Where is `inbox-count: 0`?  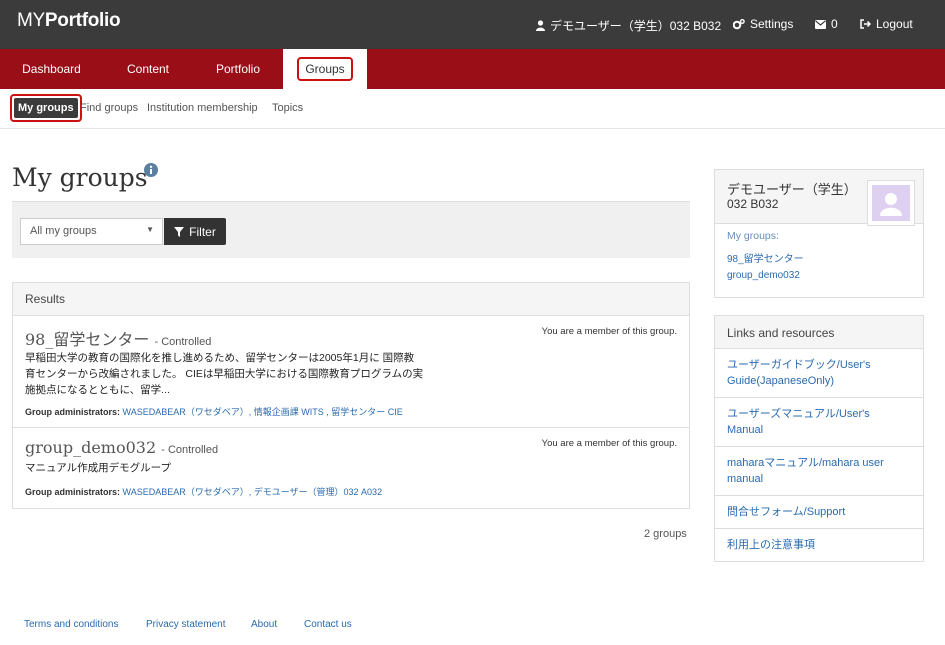 inbox-count: 0 is located at coordinates (834, 24).